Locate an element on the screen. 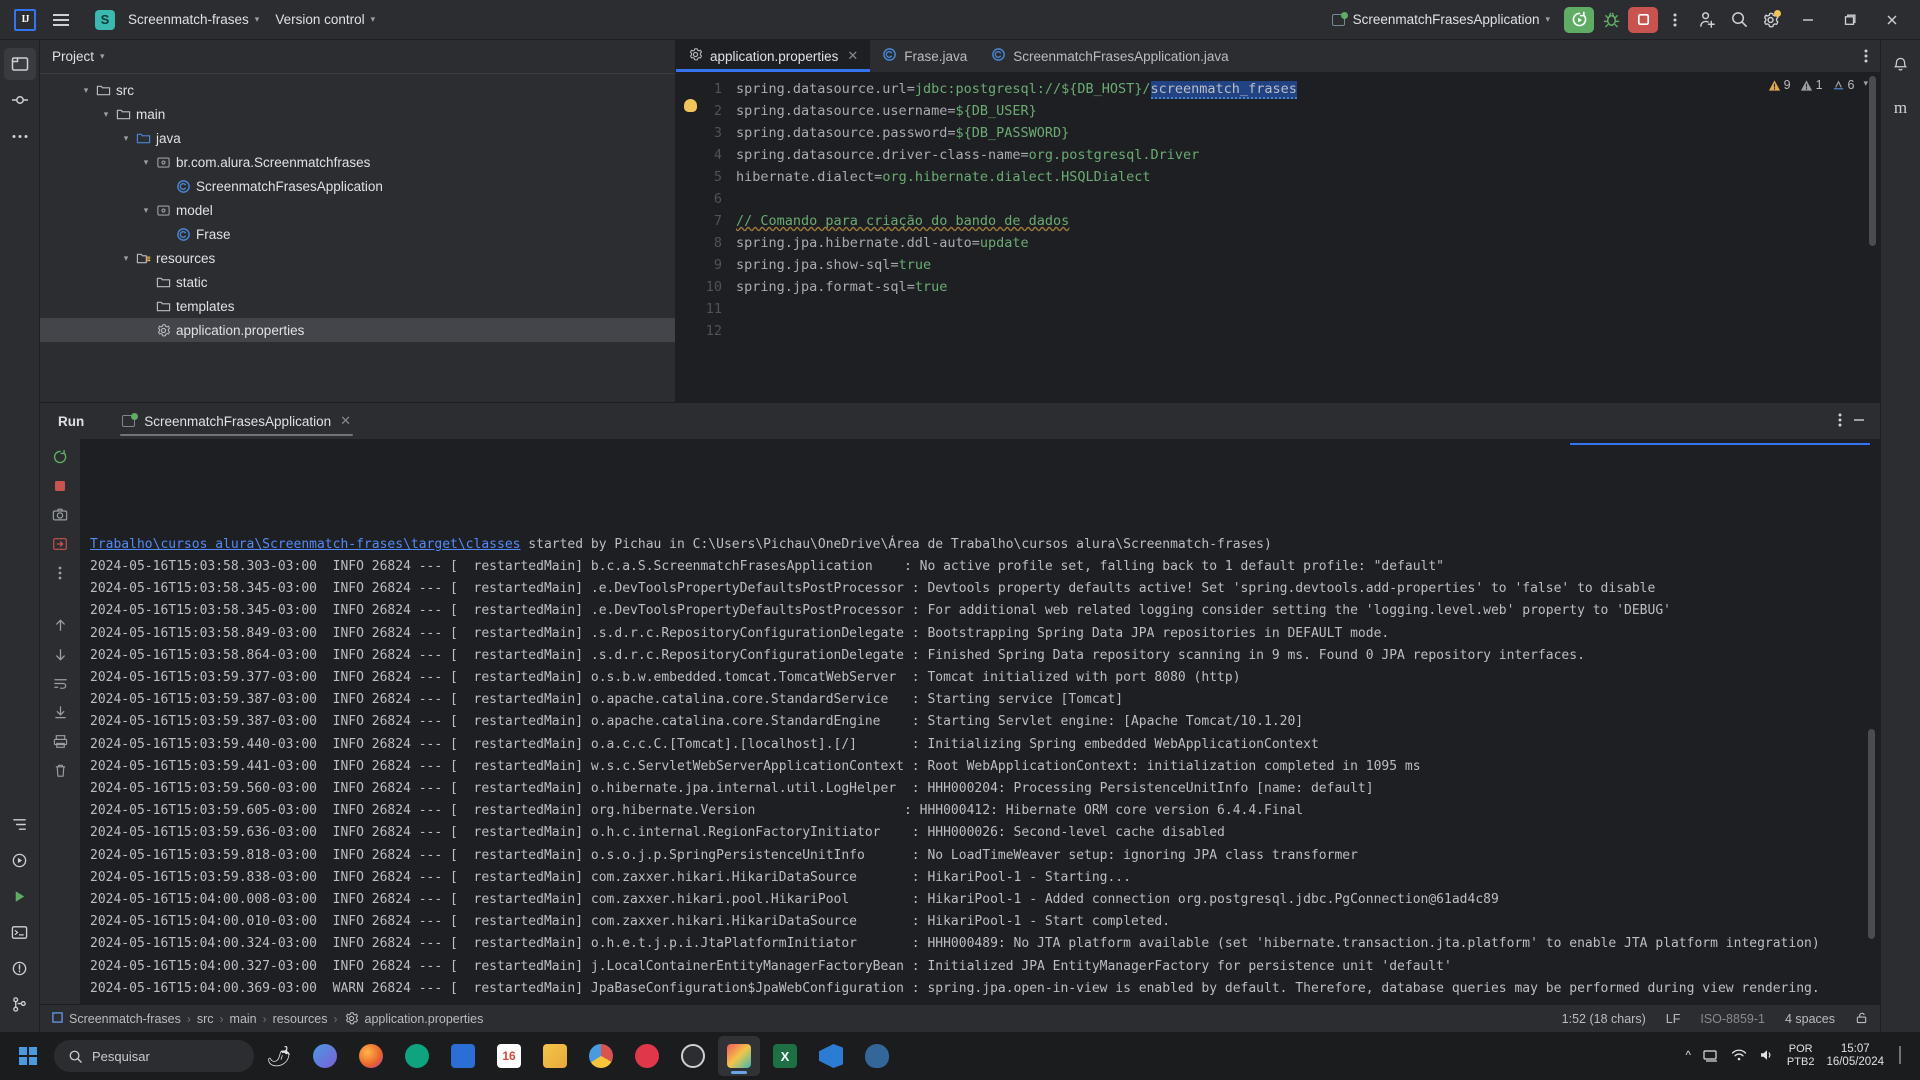 The height and width of the screenshot is (1080, 1920). problems-tool-icon is located at coordinates (20, 968).